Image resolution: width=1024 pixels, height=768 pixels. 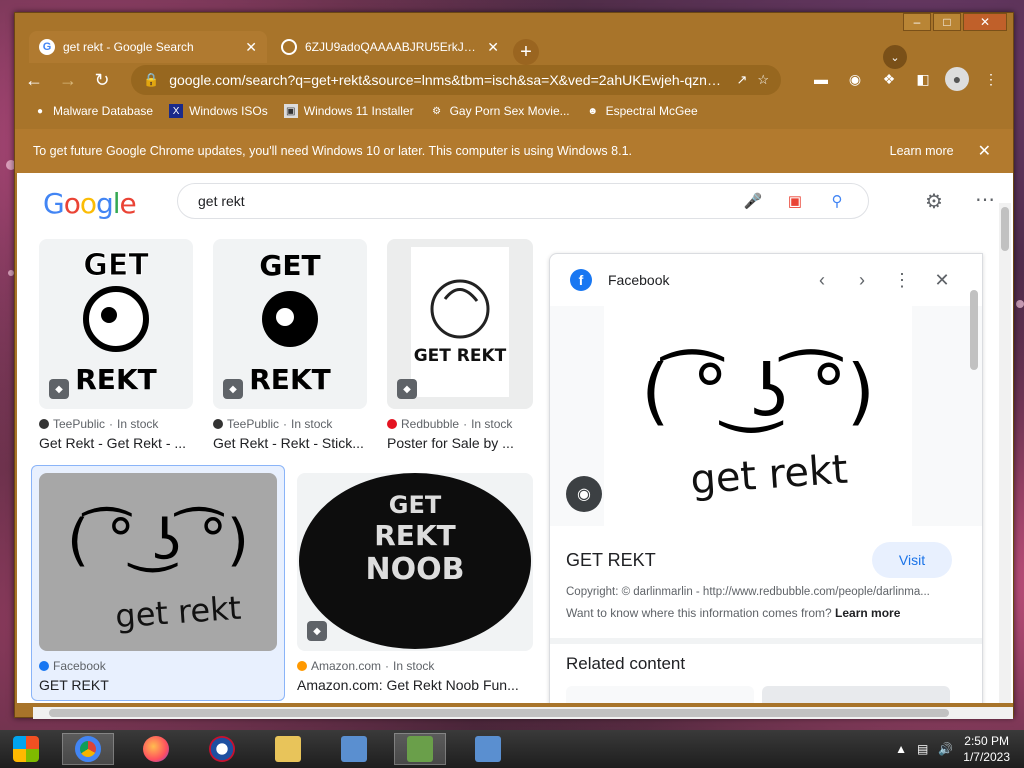 What do you see at coordinates (176, 111) in the screenshot?
I see `x-logo-icon: X` at bounding box center [176, 111].